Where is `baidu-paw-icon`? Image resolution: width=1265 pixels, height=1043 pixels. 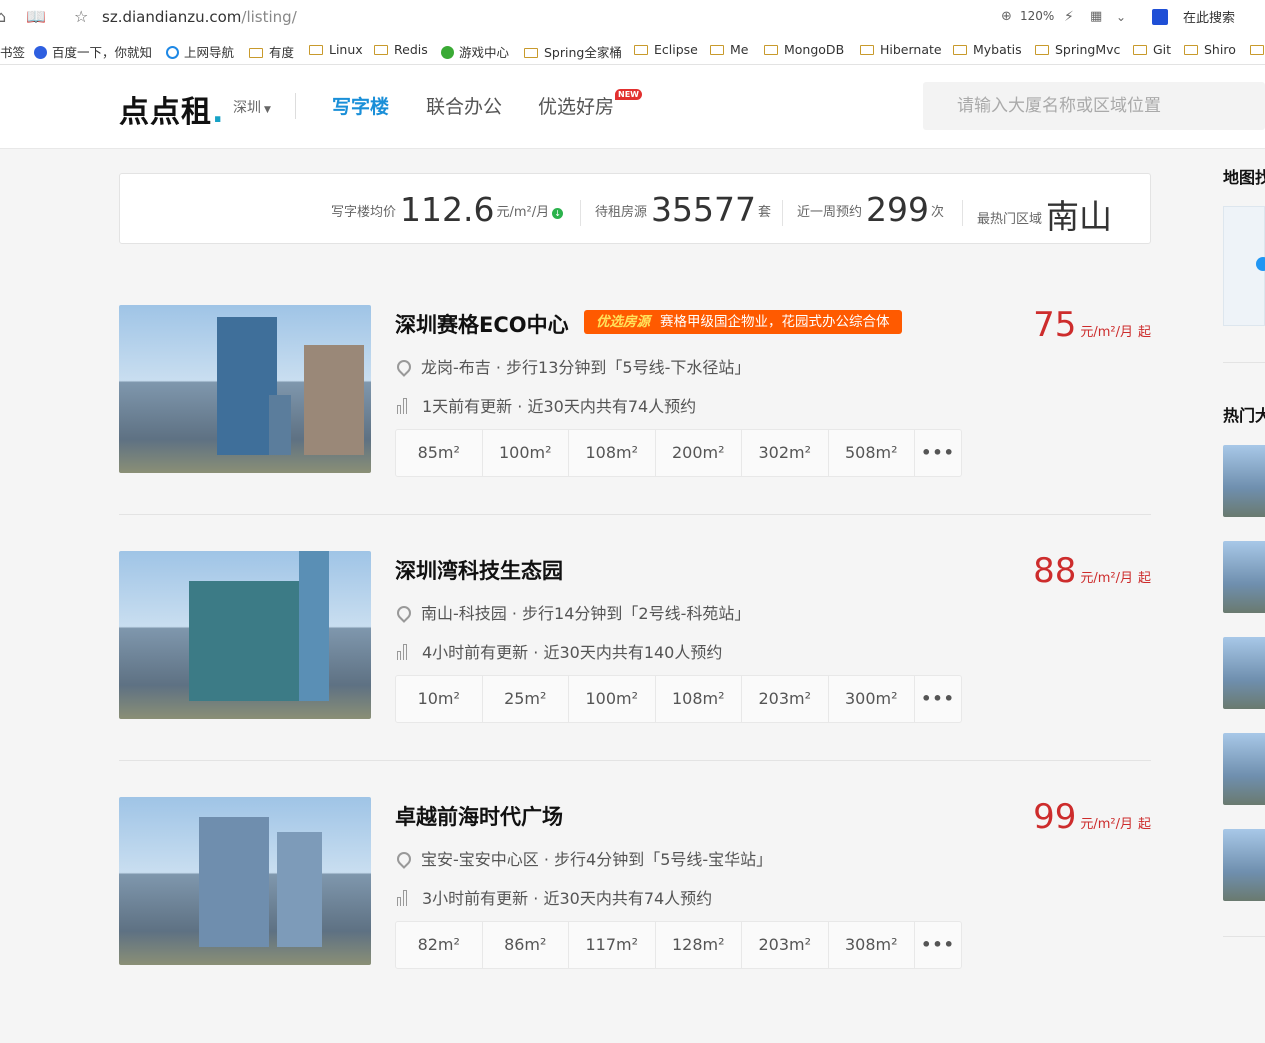
baidu-paw-icon is located at coordinates (1160, 17).